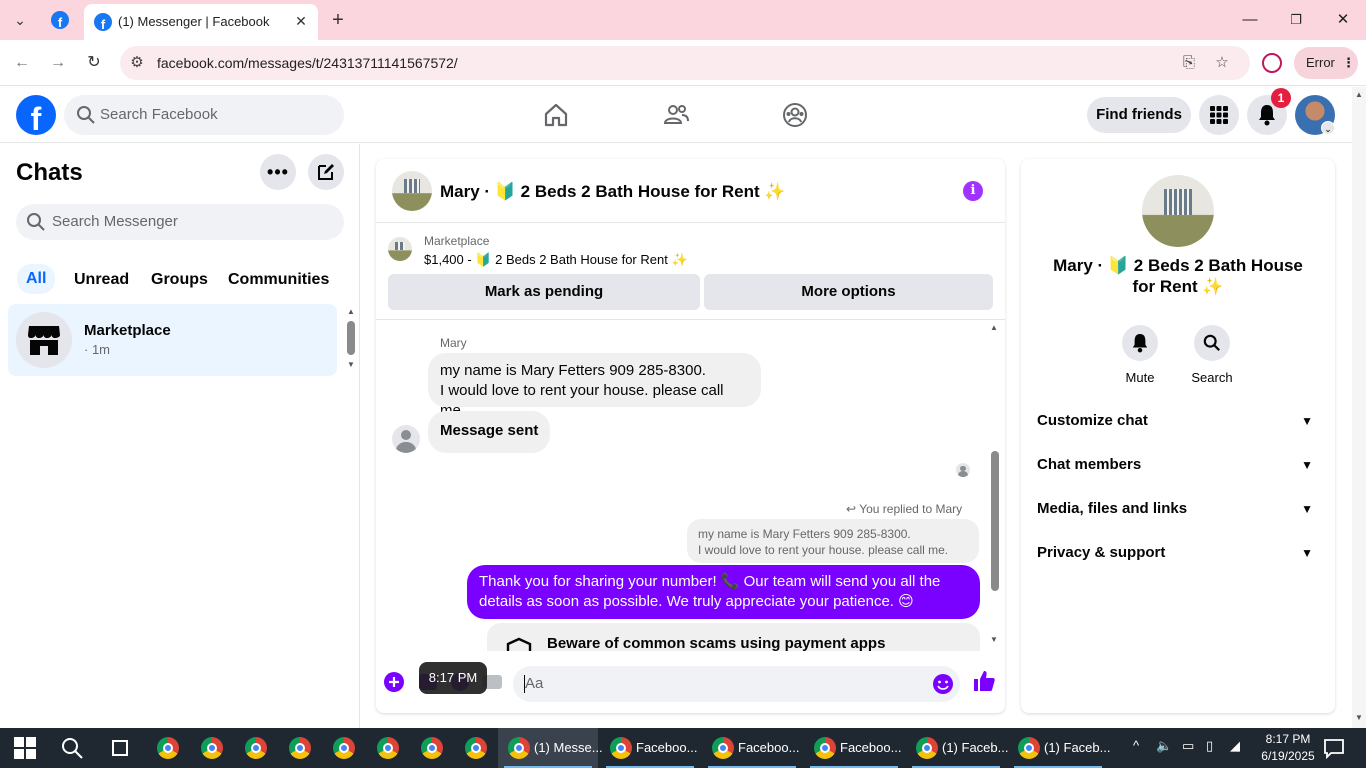 This screenshot has height=768, width=1366. Describe the element at coordinates (723, 748) in the screenshot. I see `chrome-icon` at that location.